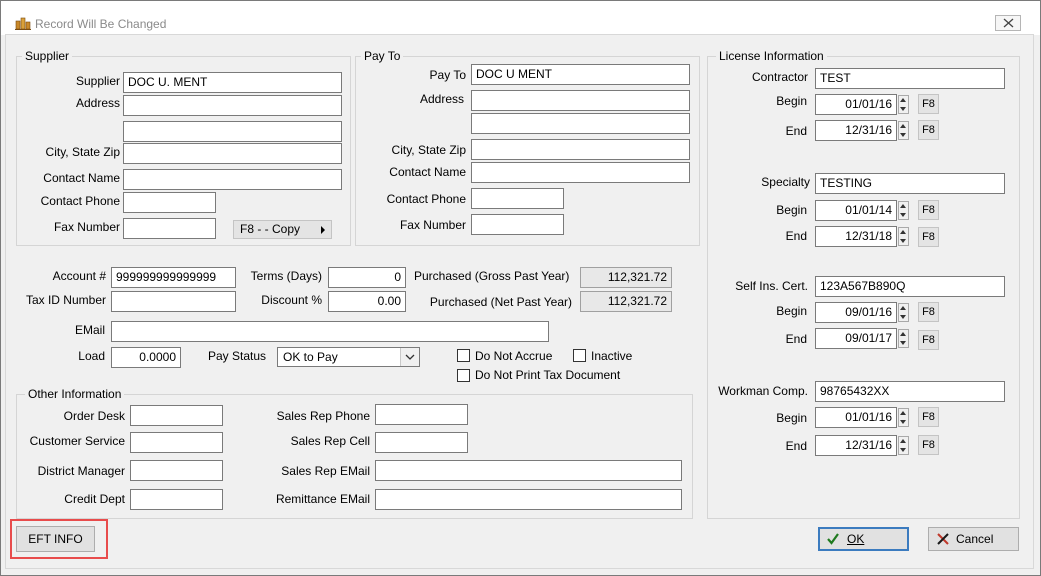  What do you see at coordinates (903, 312) in the screenshot?
I see `selfins-begin-spinner` at bounding box center [903, 312].